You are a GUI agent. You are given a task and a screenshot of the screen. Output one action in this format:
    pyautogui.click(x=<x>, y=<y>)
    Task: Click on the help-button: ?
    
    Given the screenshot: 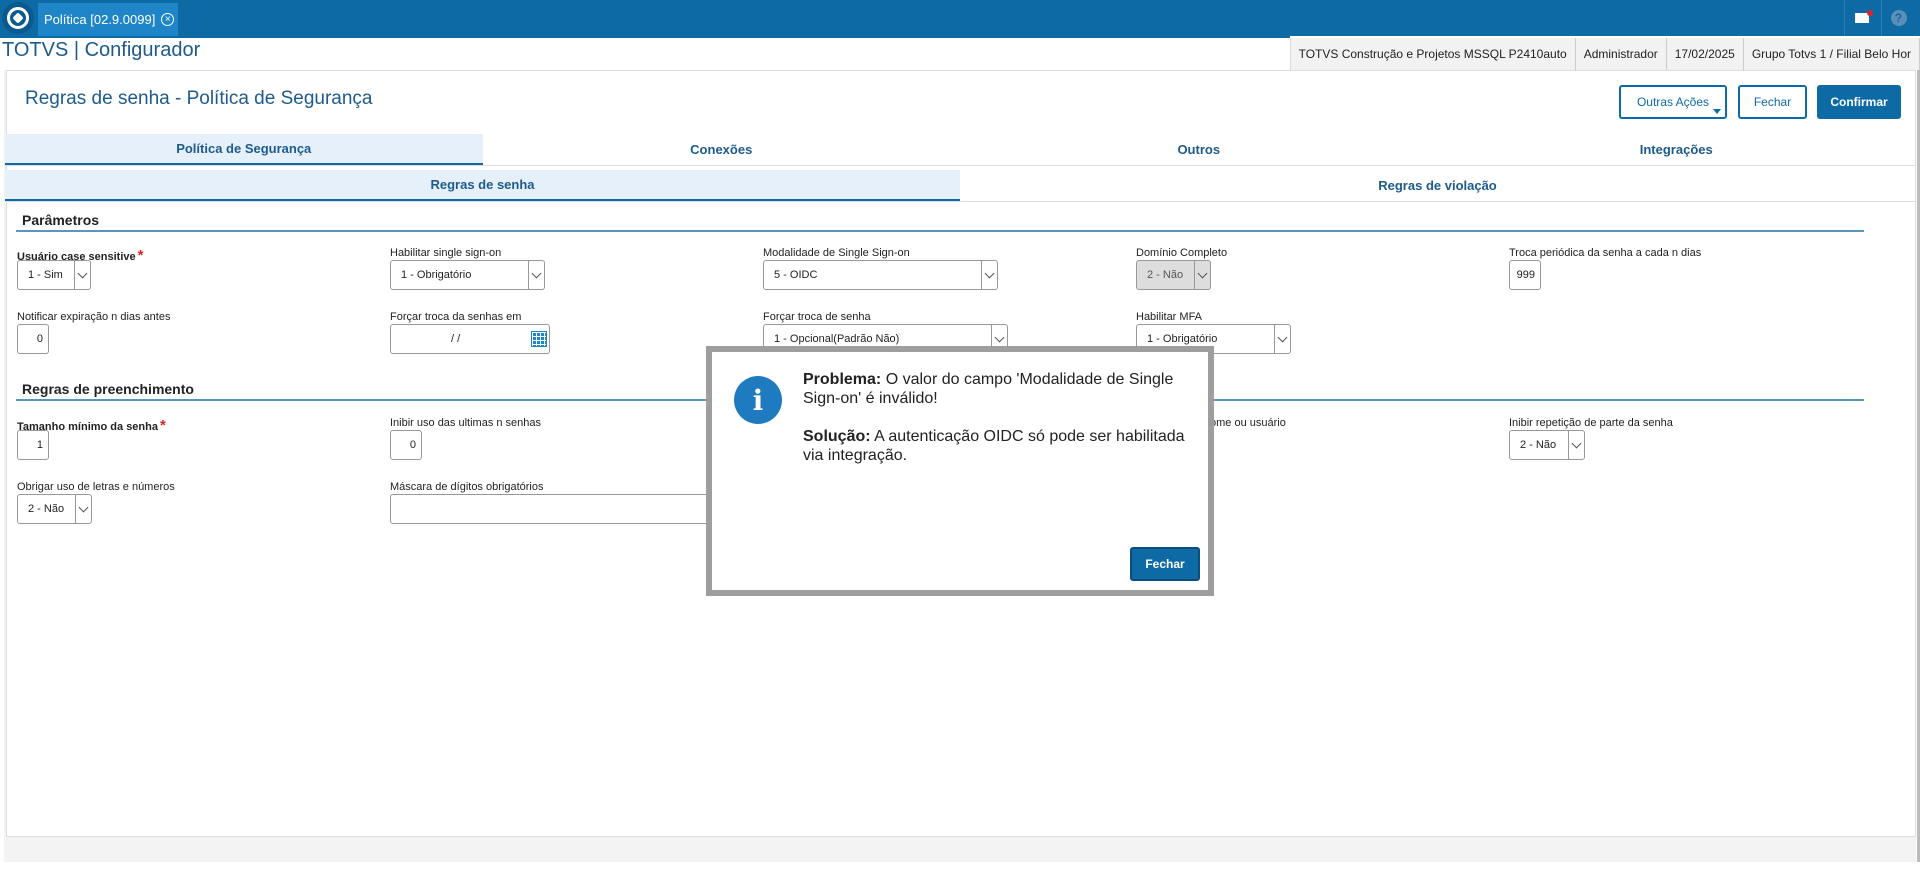 What is the action you would take?
    pyautogui.click(x=1898, y=18)
    